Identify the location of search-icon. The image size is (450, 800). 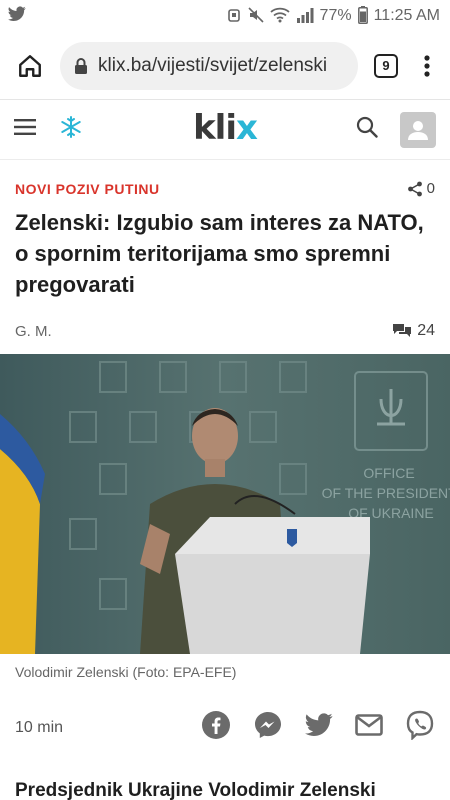
(367, 129).